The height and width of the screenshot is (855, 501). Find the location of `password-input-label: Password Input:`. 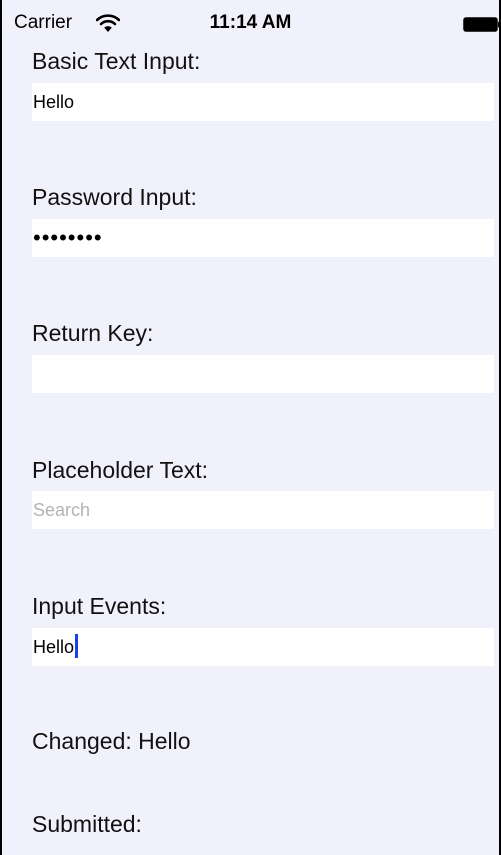

password-input-label: Password Input: is located at coordinates (114, 197).